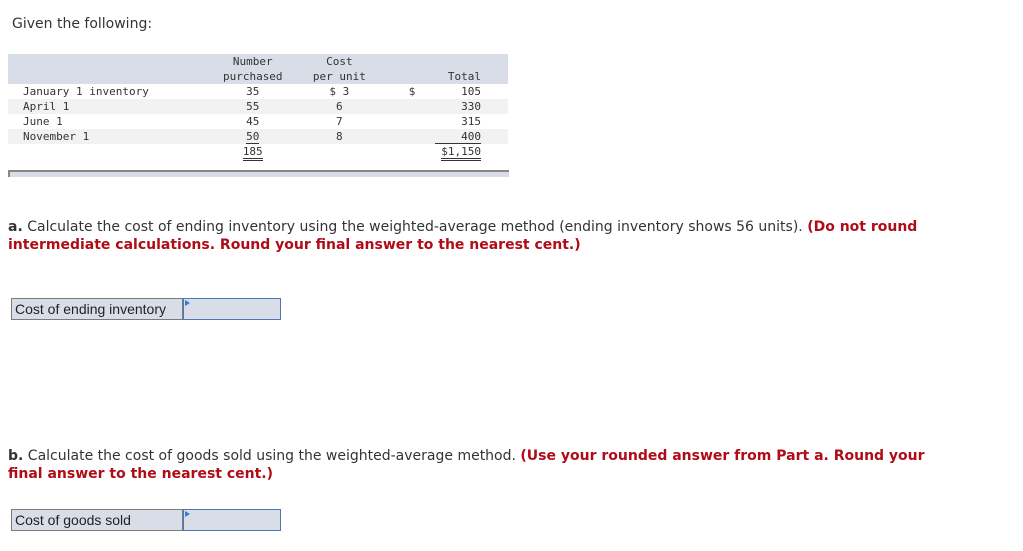  I want to click on cogs-input, so click(232, 520).